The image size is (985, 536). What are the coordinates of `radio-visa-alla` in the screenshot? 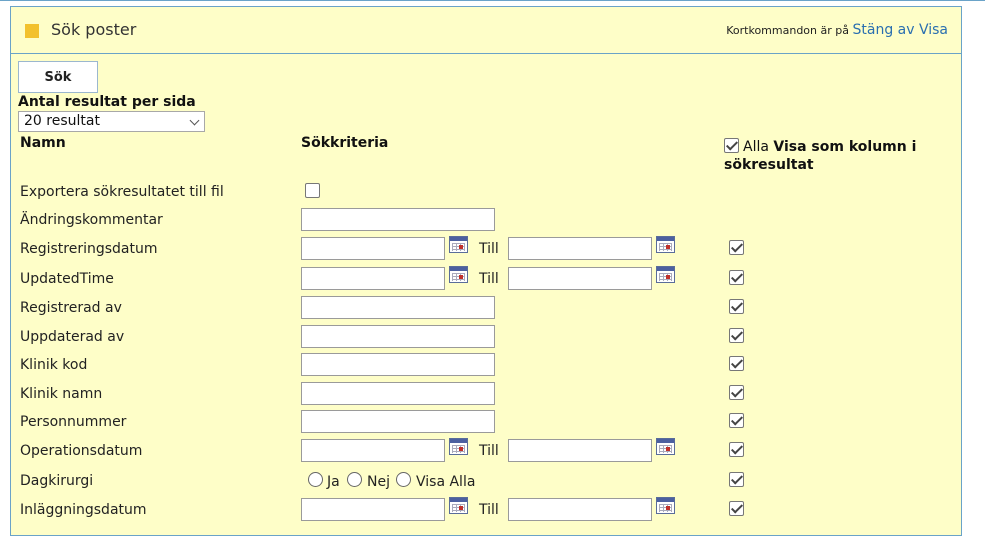 It's located at (403, 479).